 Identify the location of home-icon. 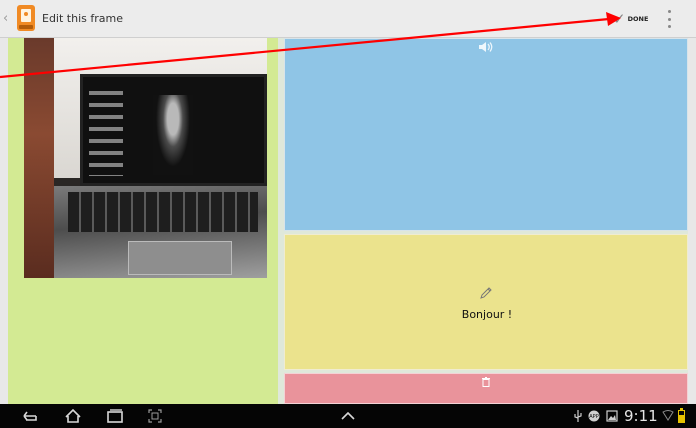
(73, 416).